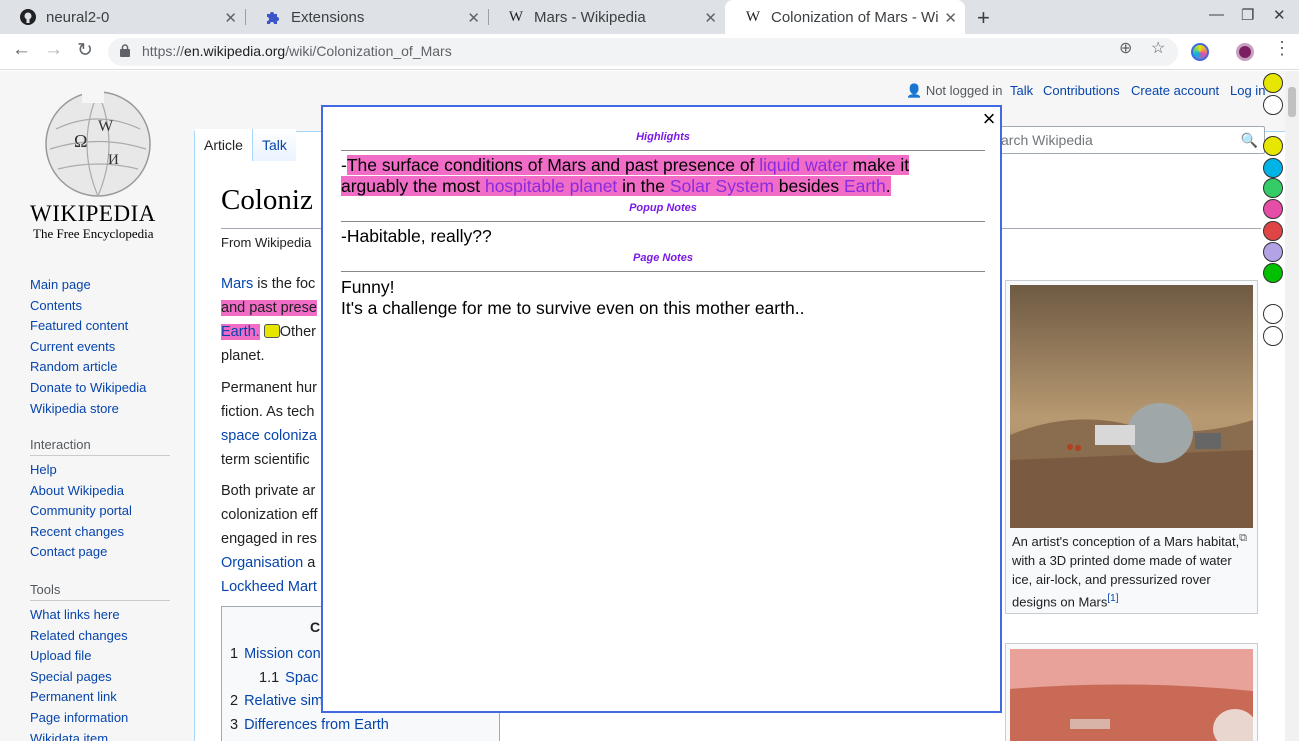 The image size is (1299, 741). What do you see at coordinates (269, 587) in the screenshot?
I see `lockheed-link: Lockheed Mart` at bounding box center [269, 587].